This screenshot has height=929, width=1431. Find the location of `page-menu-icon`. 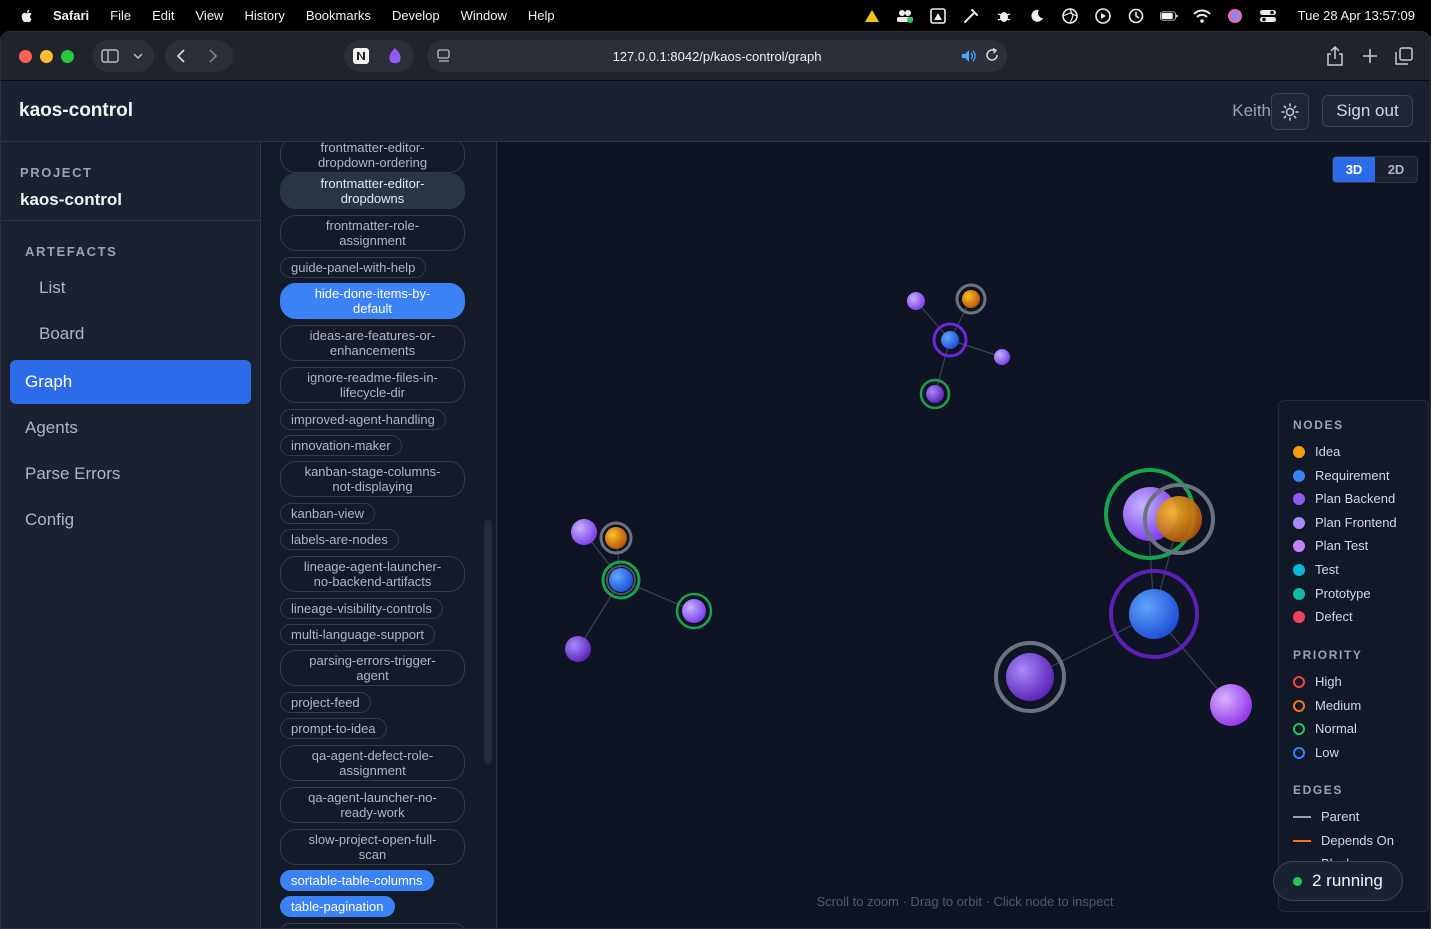

page-menu-icon is located at coordinates (444, 57).